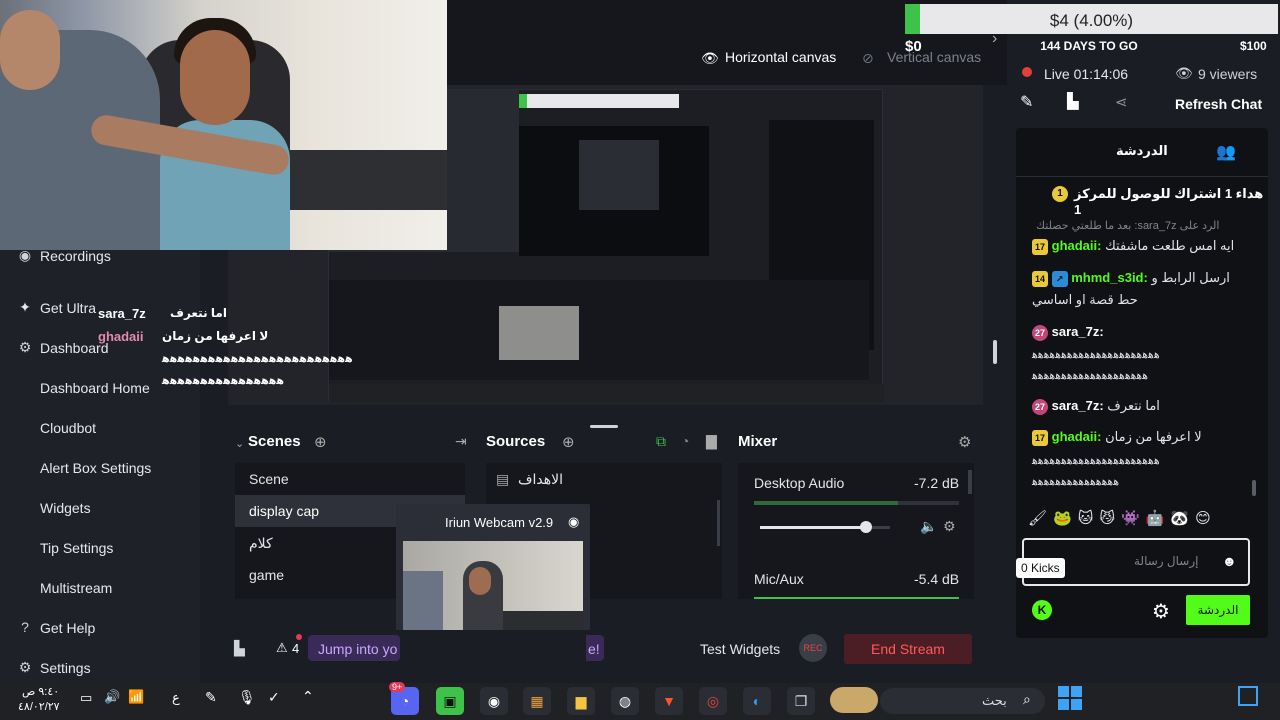 The image size is (1280, 720). What do you see at coordinates (962, 701) in the screenshot?
I see `taskbar-search: بحث ⌕` at bounding box center [962, 701].